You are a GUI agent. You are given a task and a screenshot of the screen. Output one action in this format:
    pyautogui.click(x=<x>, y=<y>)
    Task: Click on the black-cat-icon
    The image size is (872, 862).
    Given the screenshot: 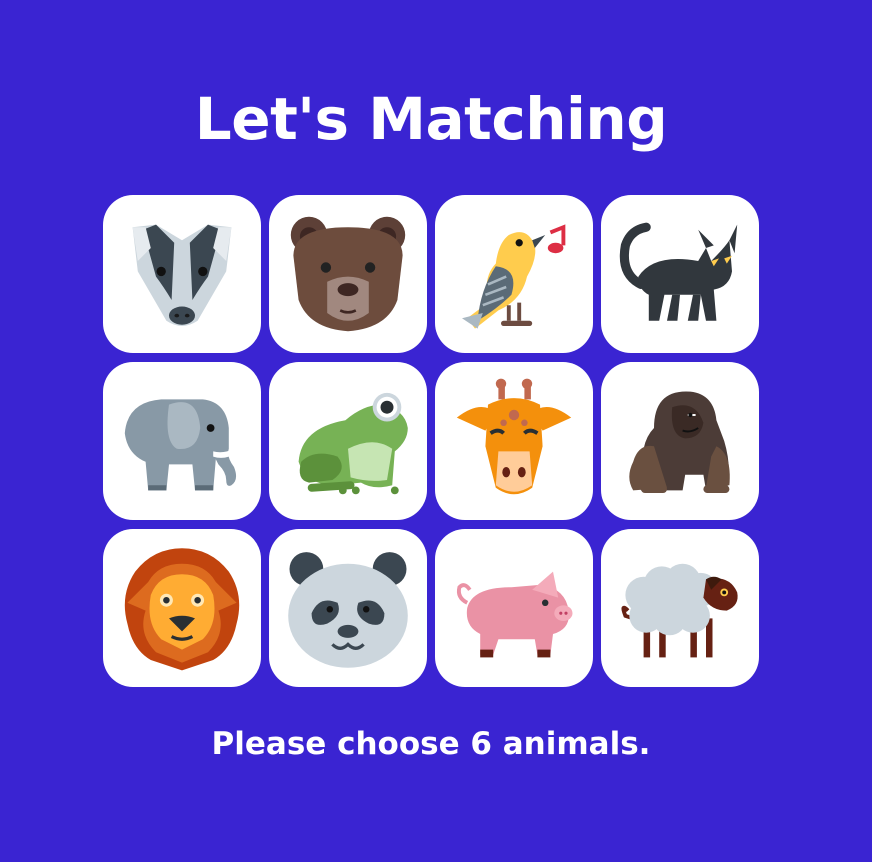 What is the action you would take?
    pyautogui.click(x=678, y=271)
    